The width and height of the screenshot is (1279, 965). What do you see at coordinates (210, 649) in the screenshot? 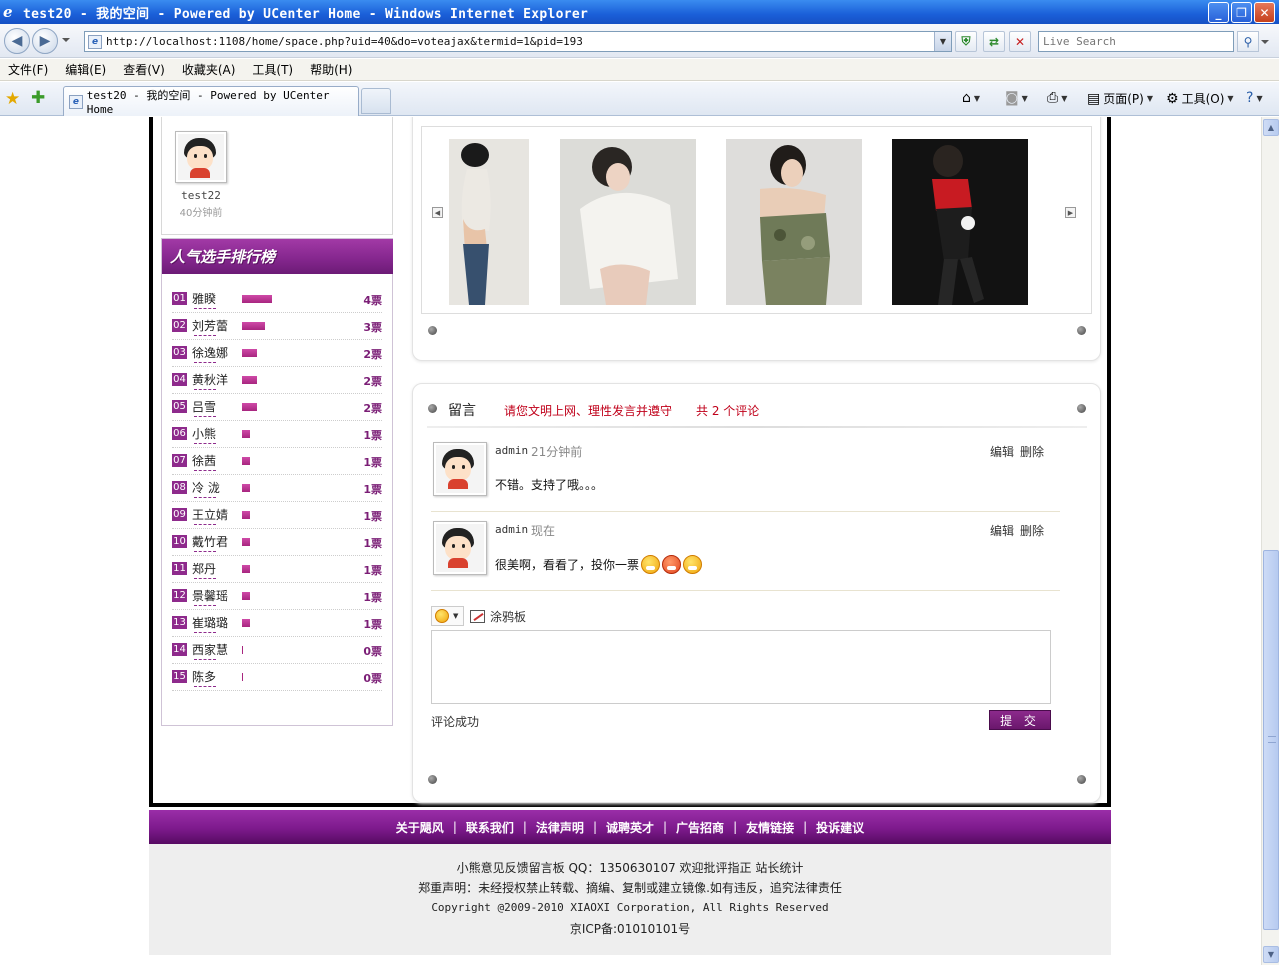
I see `contestant-name: 西家慧` at bounding box center [210, 649].